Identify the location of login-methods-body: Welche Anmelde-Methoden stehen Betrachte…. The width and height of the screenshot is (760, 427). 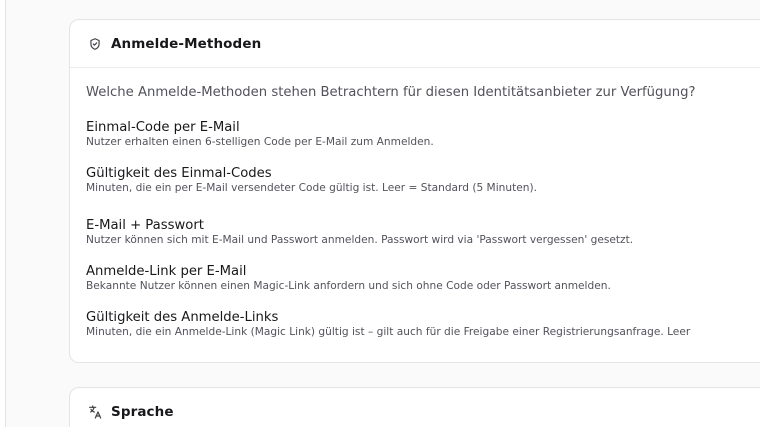
(415, 84).